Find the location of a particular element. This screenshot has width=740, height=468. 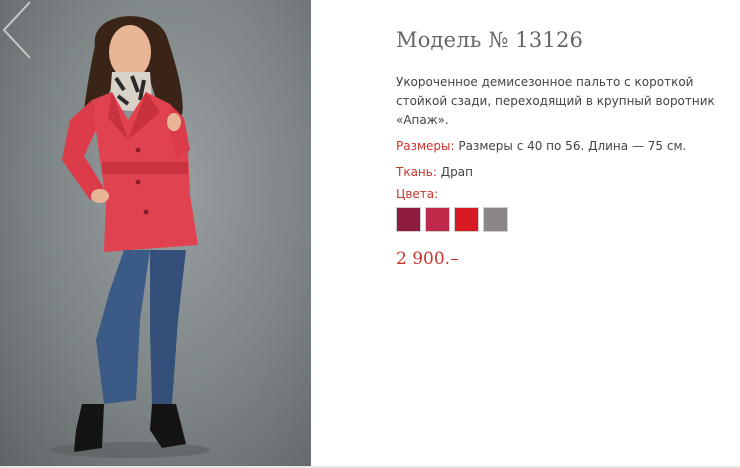

colors-row: Цвета: is located at coordinates (566, 194).